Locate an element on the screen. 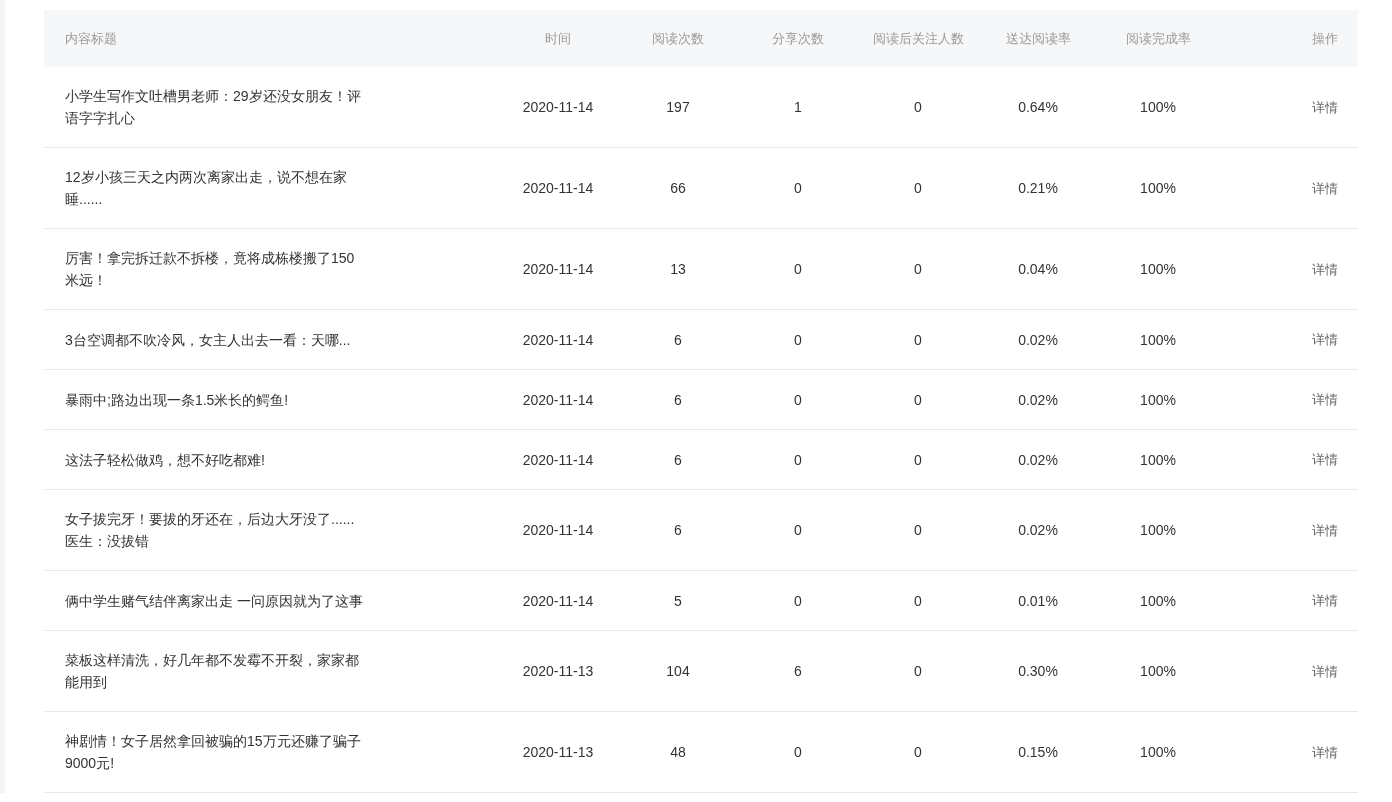 This screenshot has width=1392, height=802. table-cell: 5 is located at coordinates (678, 600).